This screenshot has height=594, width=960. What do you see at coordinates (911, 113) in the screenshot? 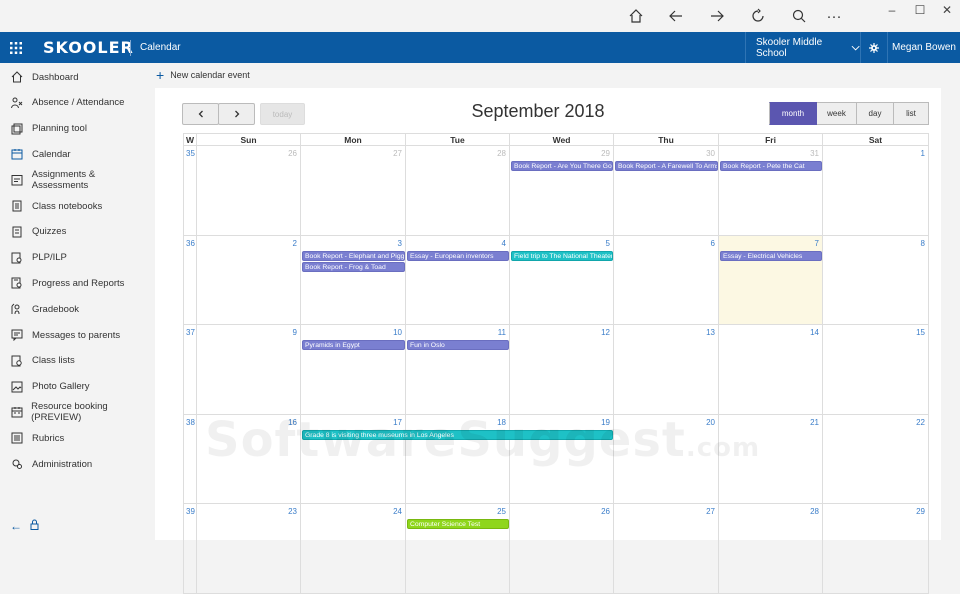
I see `view-list-button: list` at bounding box center [911, 113].